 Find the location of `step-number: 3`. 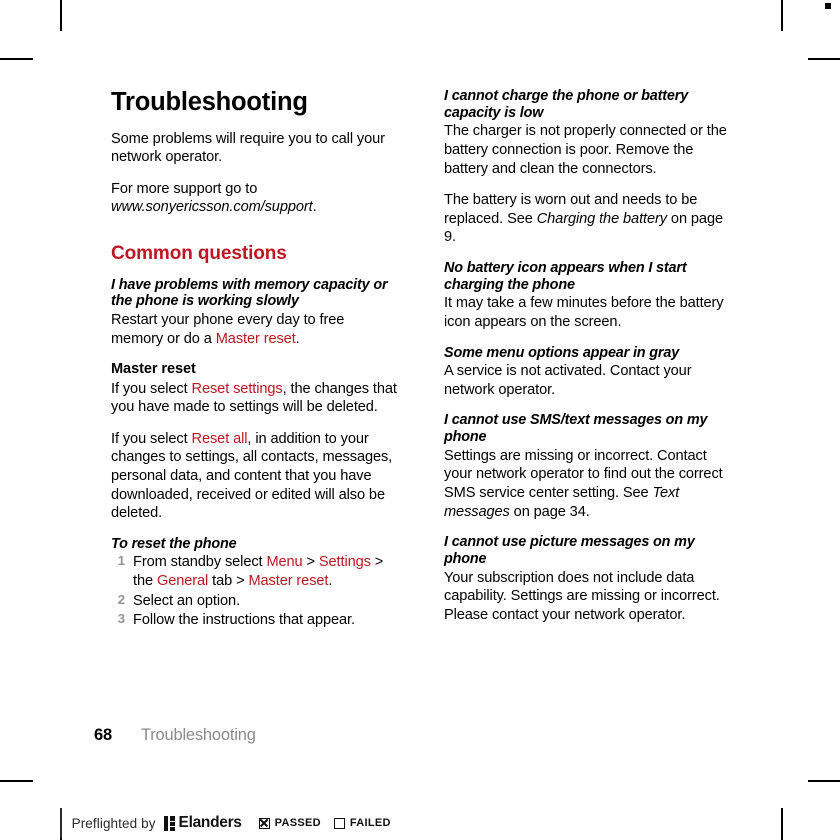

step-number: 3 is located at coordinates (121, 619).